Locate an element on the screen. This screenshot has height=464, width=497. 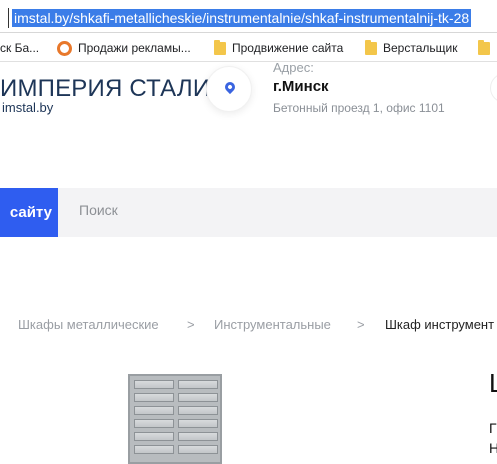
breadcrumb-link: Инструментальные is located at coordinates (272, 324).